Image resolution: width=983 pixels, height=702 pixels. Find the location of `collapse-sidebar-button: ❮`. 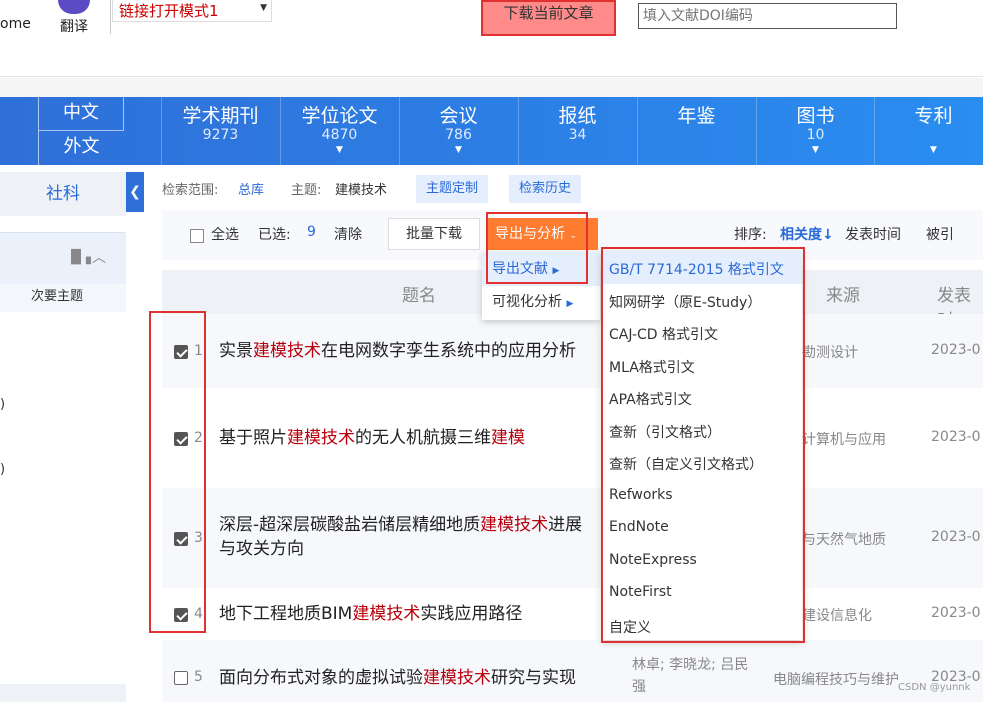

collapse-sidebar-button: ❮ is located at coordinates (135, 192).